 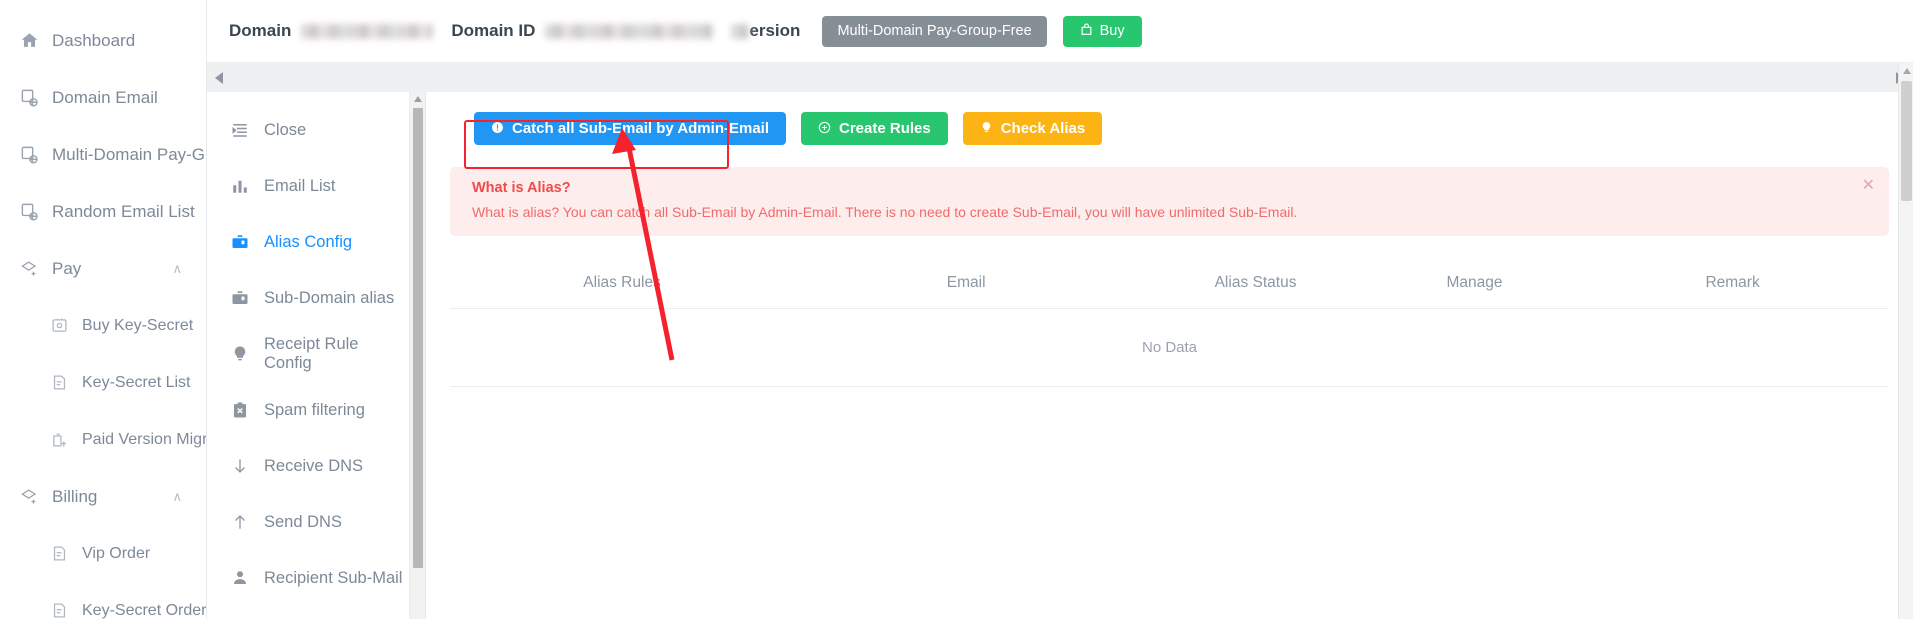 I want to click on sidebar-item-label: Domain Email, so click(x=105, y=97).